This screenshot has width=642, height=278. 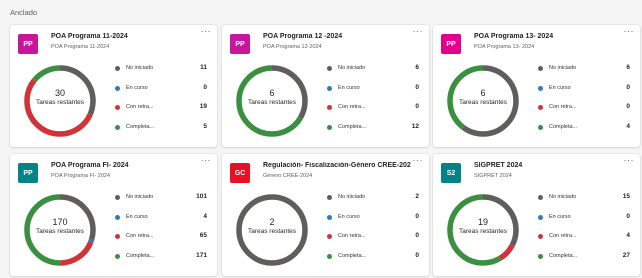 I want to click on plan-title: POA Programa 13- 2024, so click(x=548, y=36).